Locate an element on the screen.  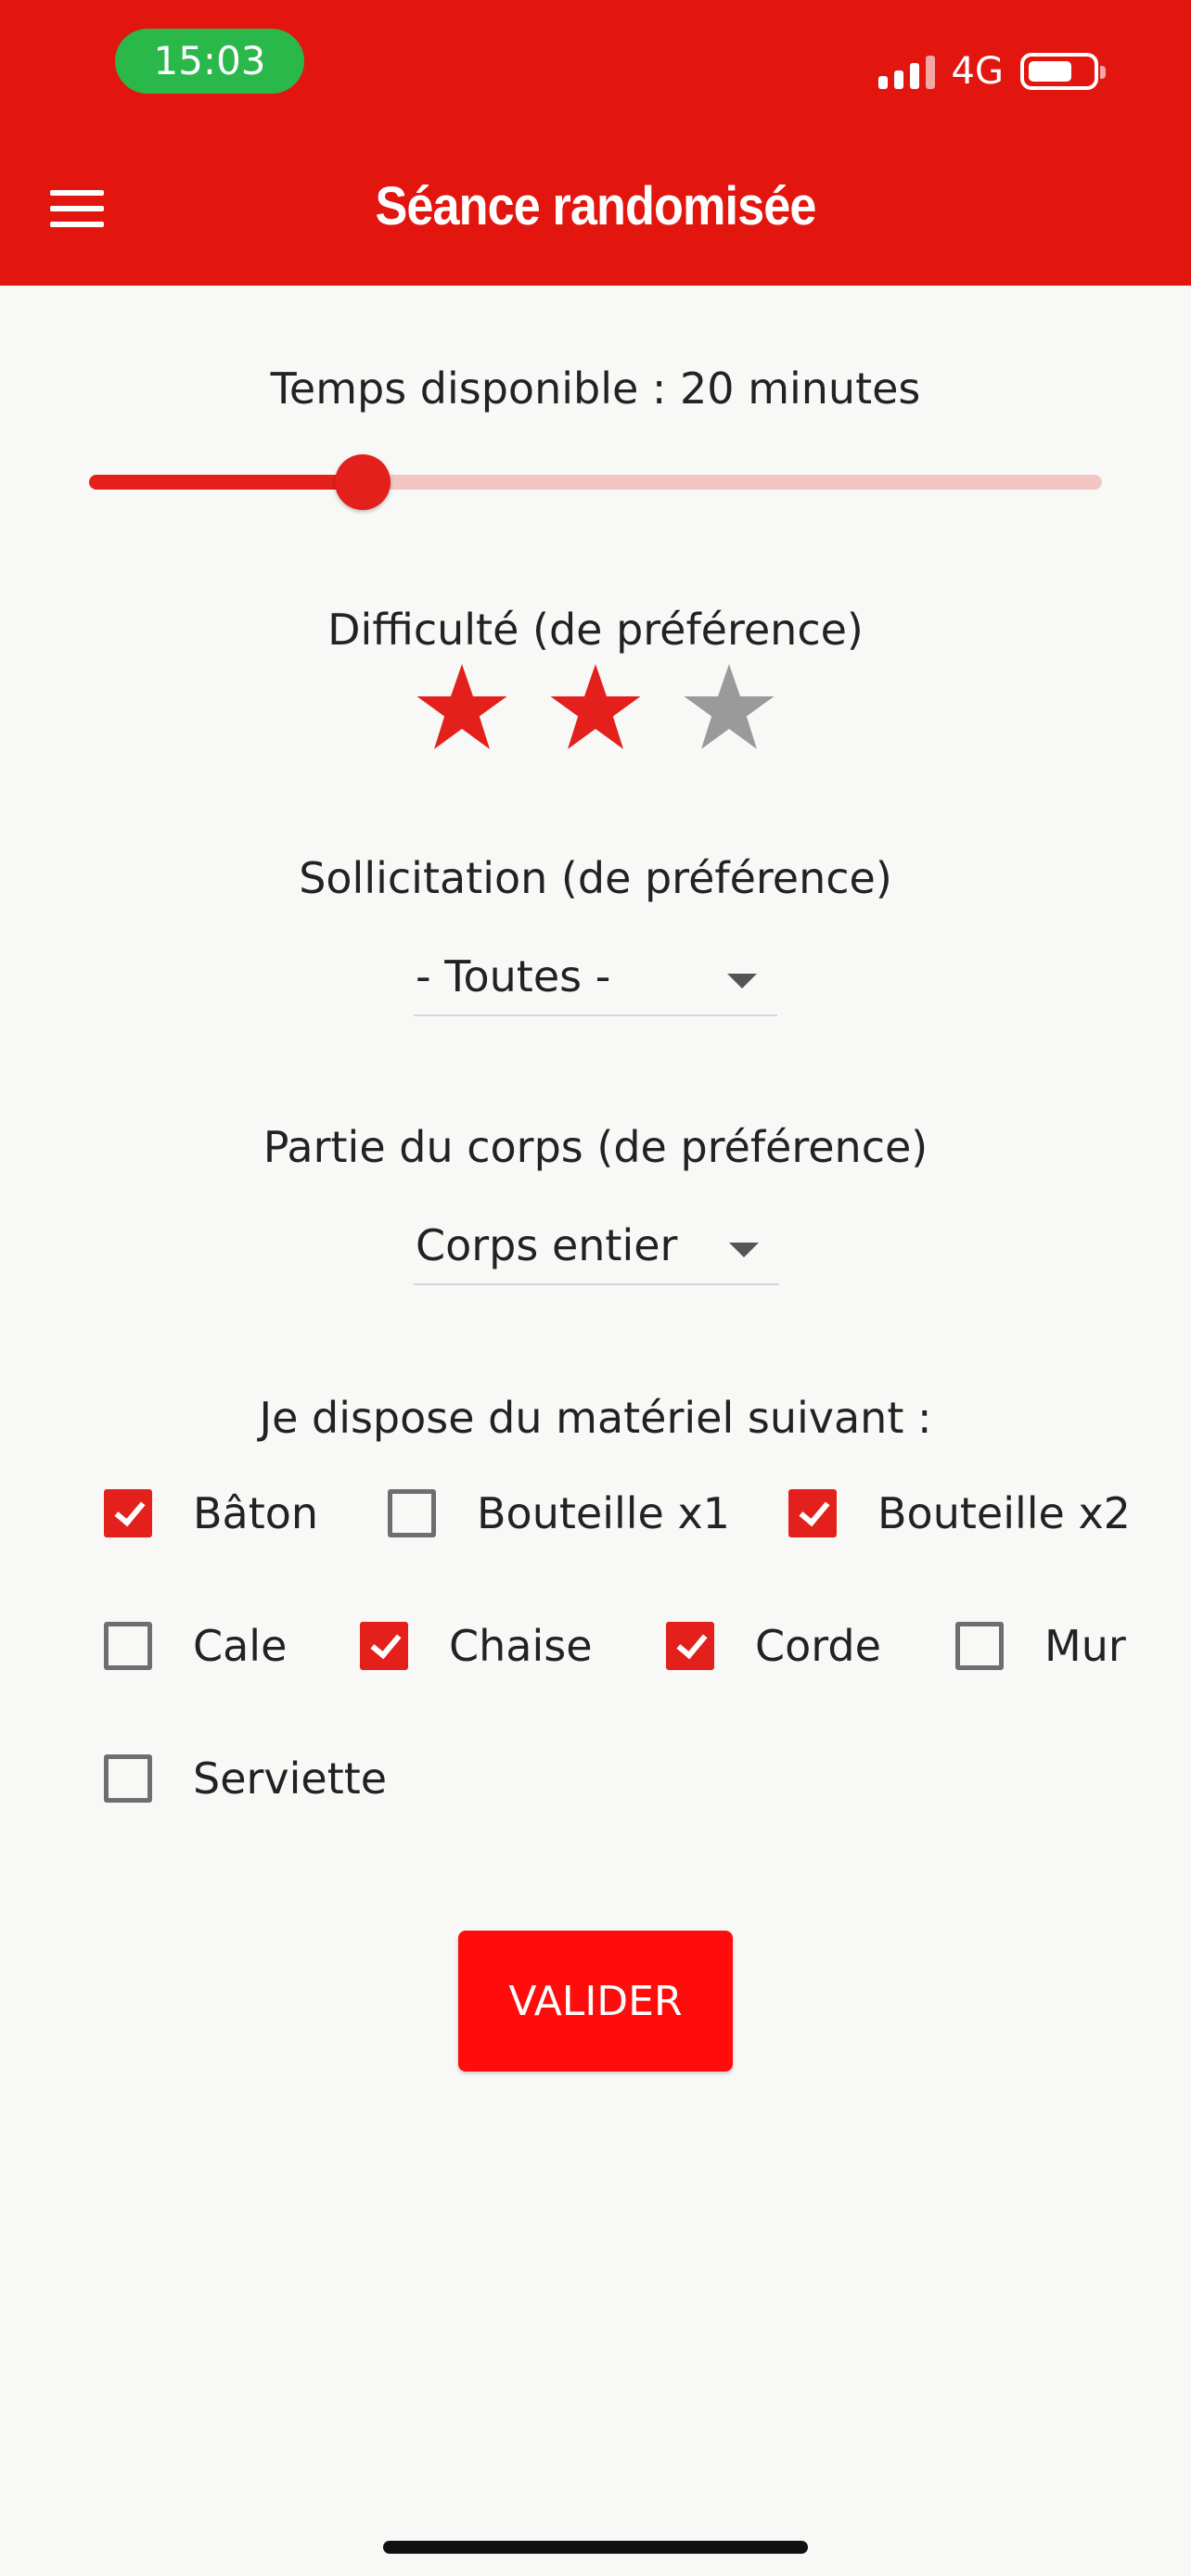
difficulty-rating is located at coordinates (595, 707).